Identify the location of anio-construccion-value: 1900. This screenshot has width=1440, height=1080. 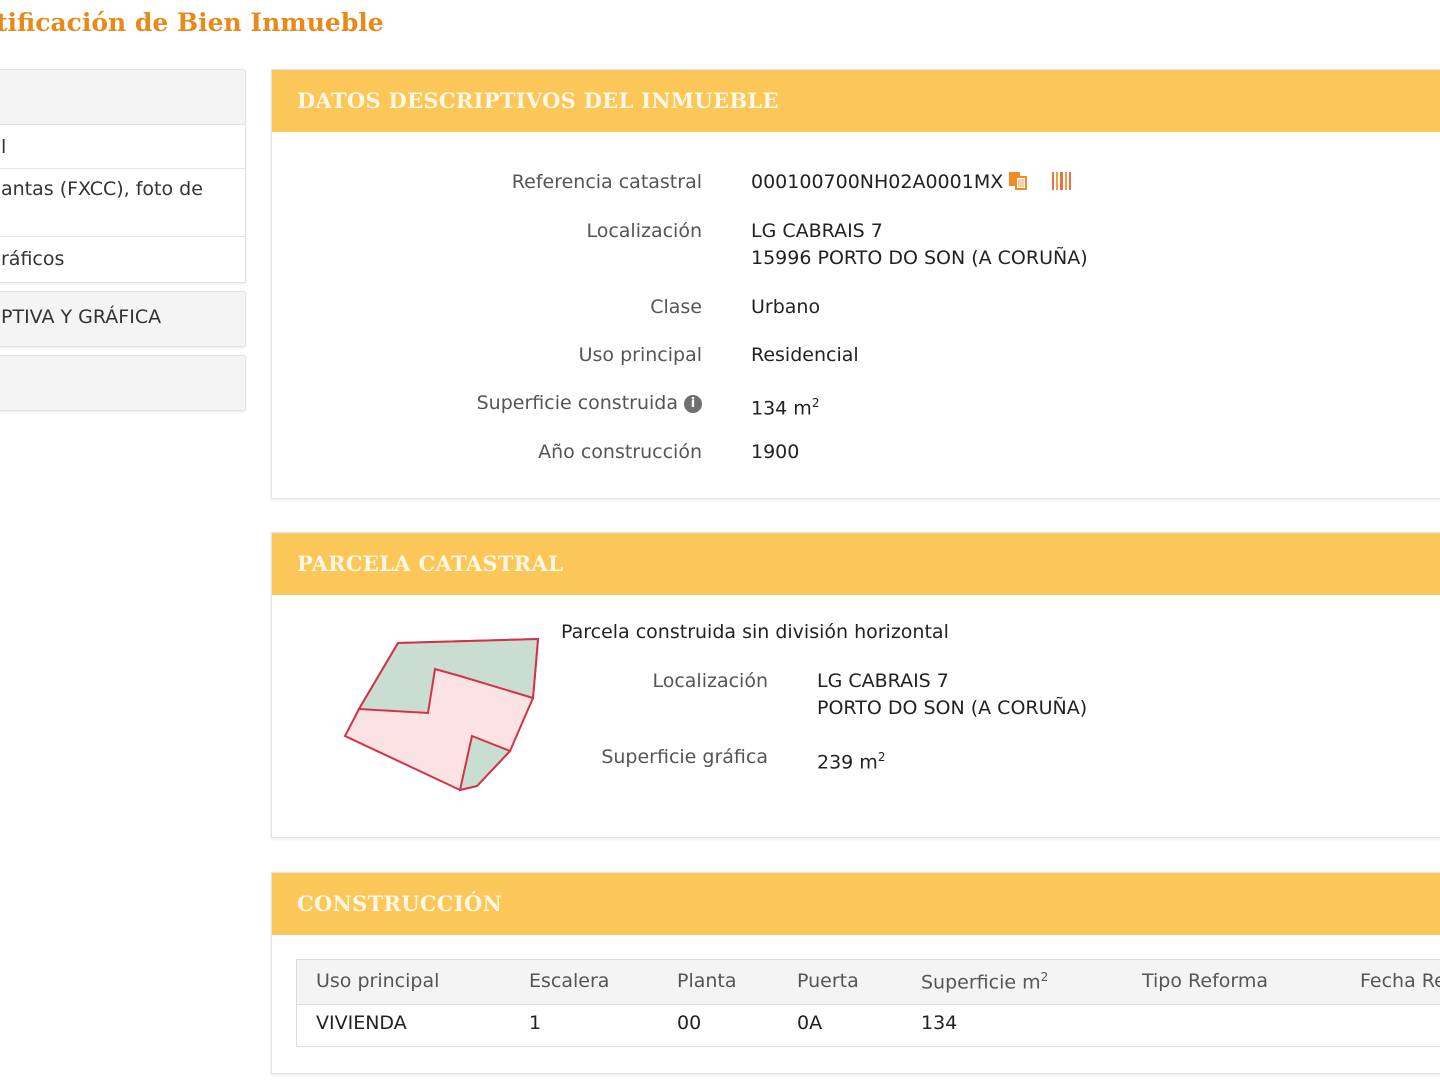
(775, 452).